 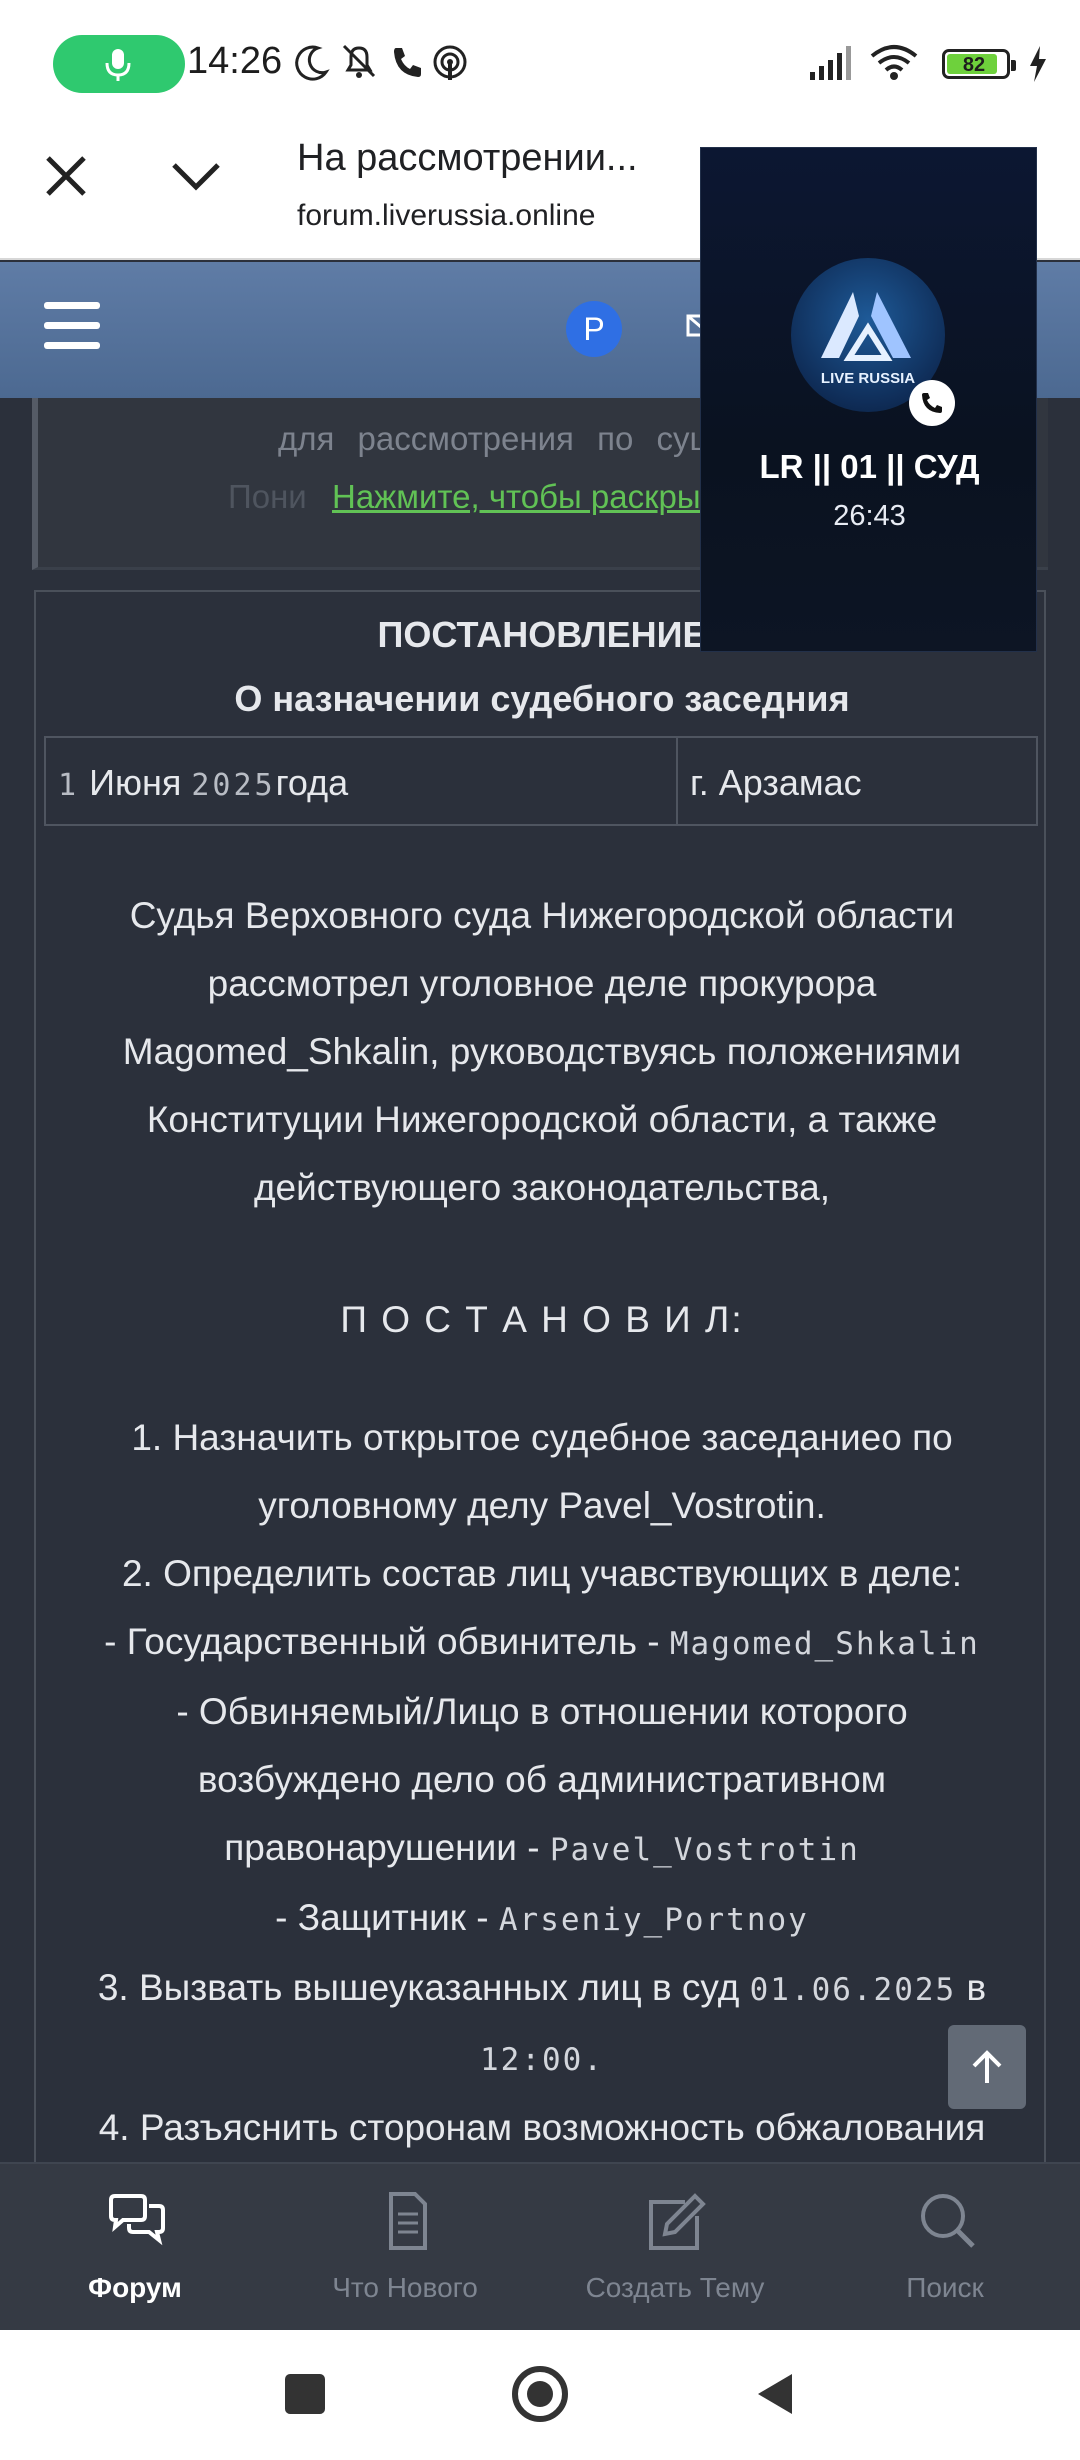 I want to click on decree-heading: П О С Т А Н О В И Л:, so click(x=542, y=1319).